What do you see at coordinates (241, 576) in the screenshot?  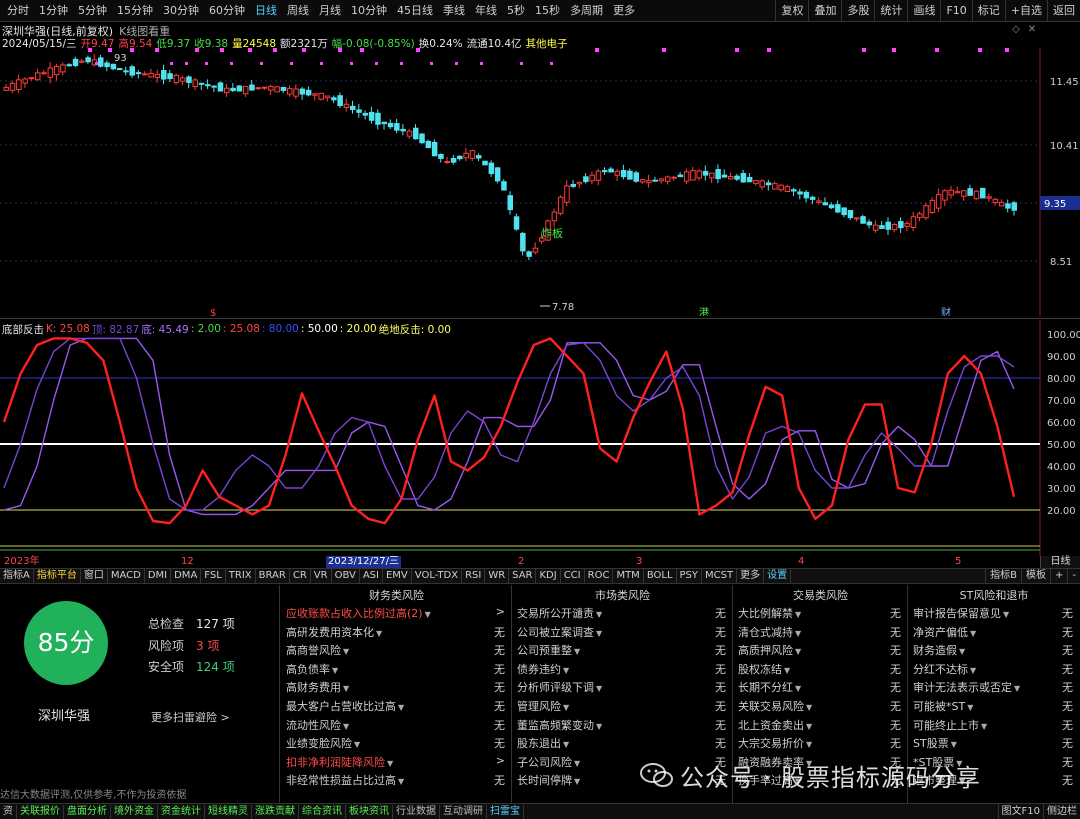 I see `indicator-tab: TRIX` at bounding box center [241, 576].